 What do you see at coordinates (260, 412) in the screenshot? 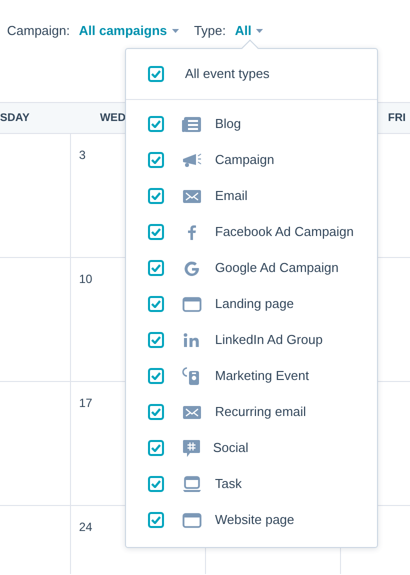
I see `menu-item-label: Recurring email` at bounding box center [260, 412].